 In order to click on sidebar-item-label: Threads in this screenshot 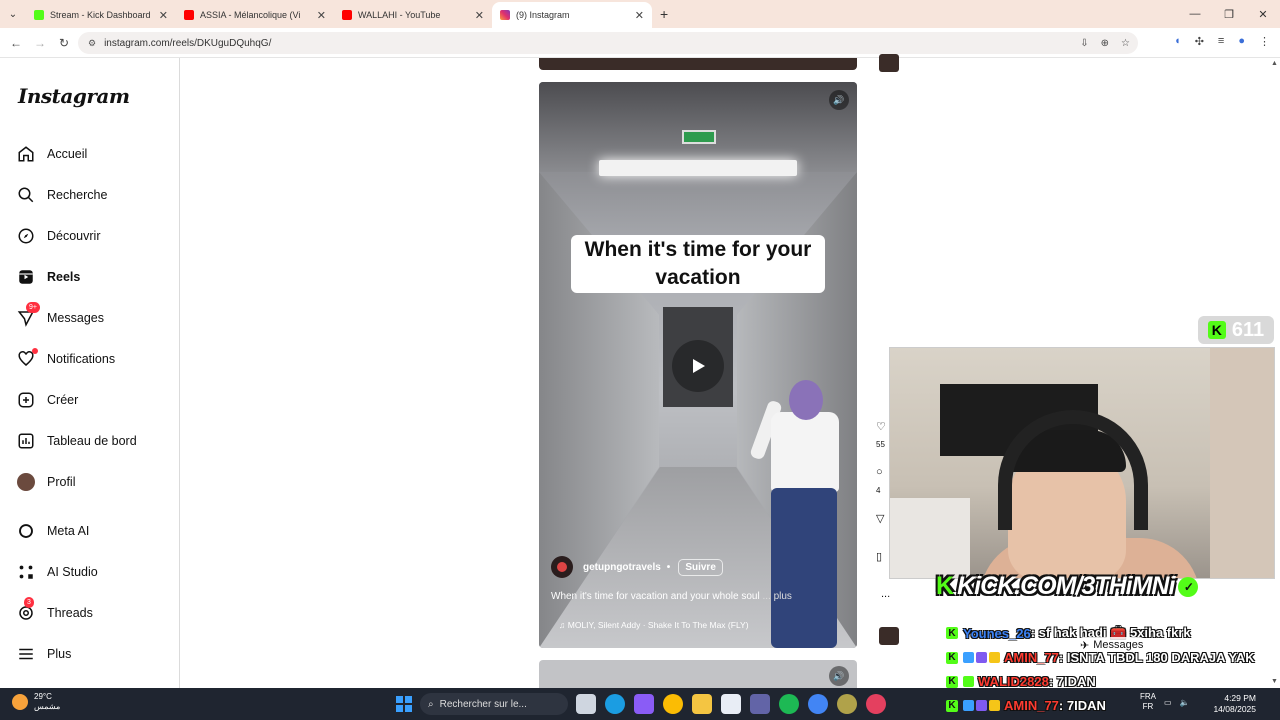, I will do `click(70, 613)`.